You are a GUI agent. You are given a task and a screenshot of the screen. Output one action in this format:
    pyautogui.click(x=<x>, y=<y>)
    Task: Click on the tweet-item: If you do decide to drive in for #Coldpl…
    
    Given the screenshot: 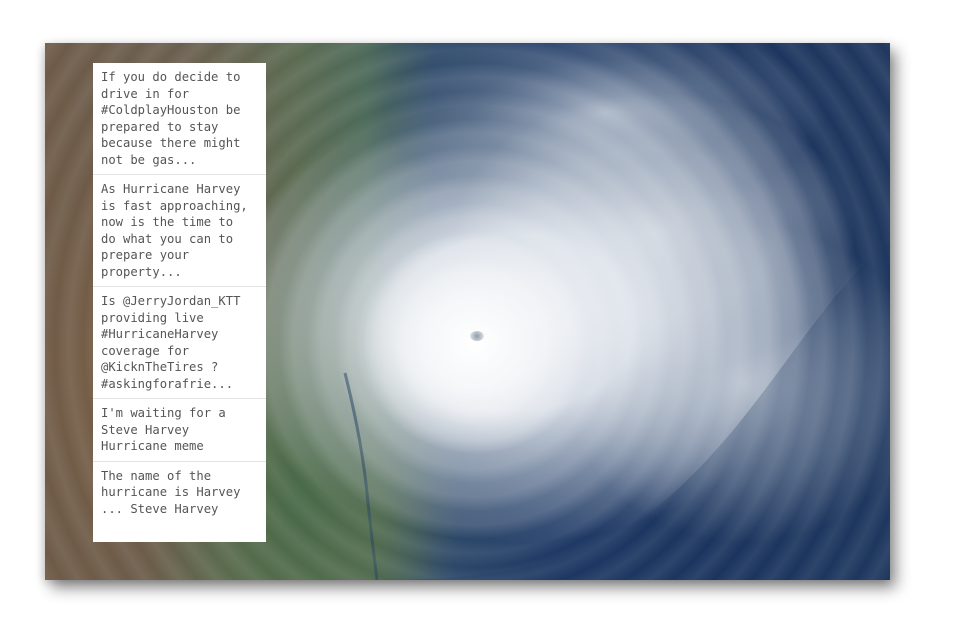 What is the action you would take?
    pyautogui.click(x=179, y=119)
    